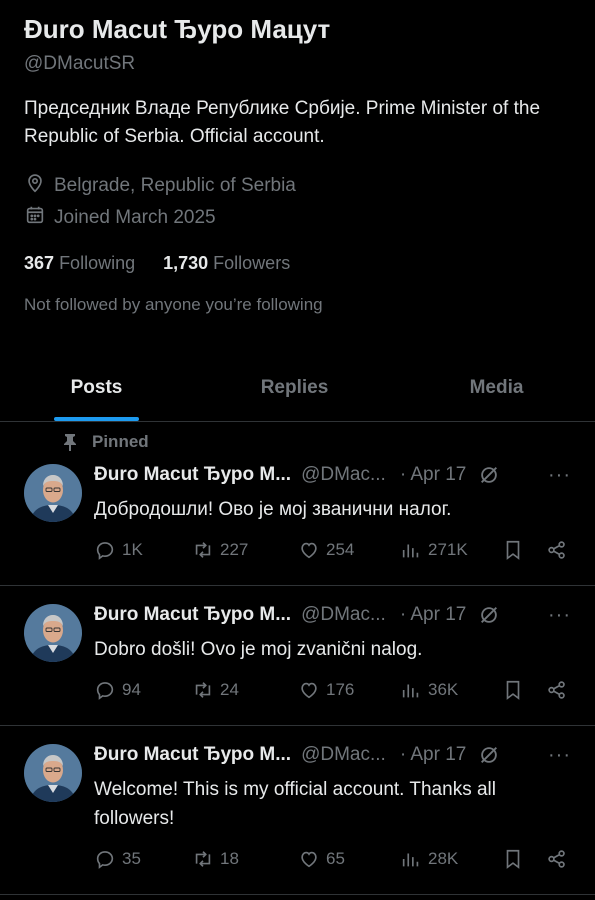  Describe the element at coordinates (117, 859) in the screenshot. I see `reply-button: 35` at that location.